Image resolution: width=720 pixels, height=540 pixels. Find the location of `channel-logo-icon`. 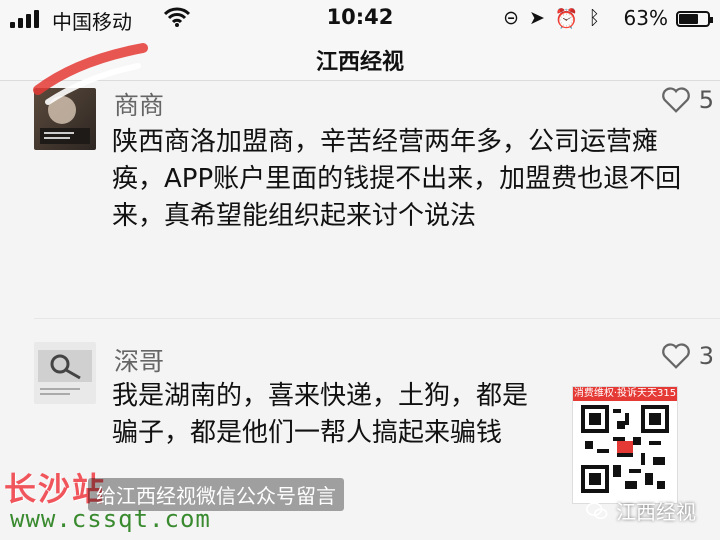

channel-logo-icon is located at coordinates (90, 74).